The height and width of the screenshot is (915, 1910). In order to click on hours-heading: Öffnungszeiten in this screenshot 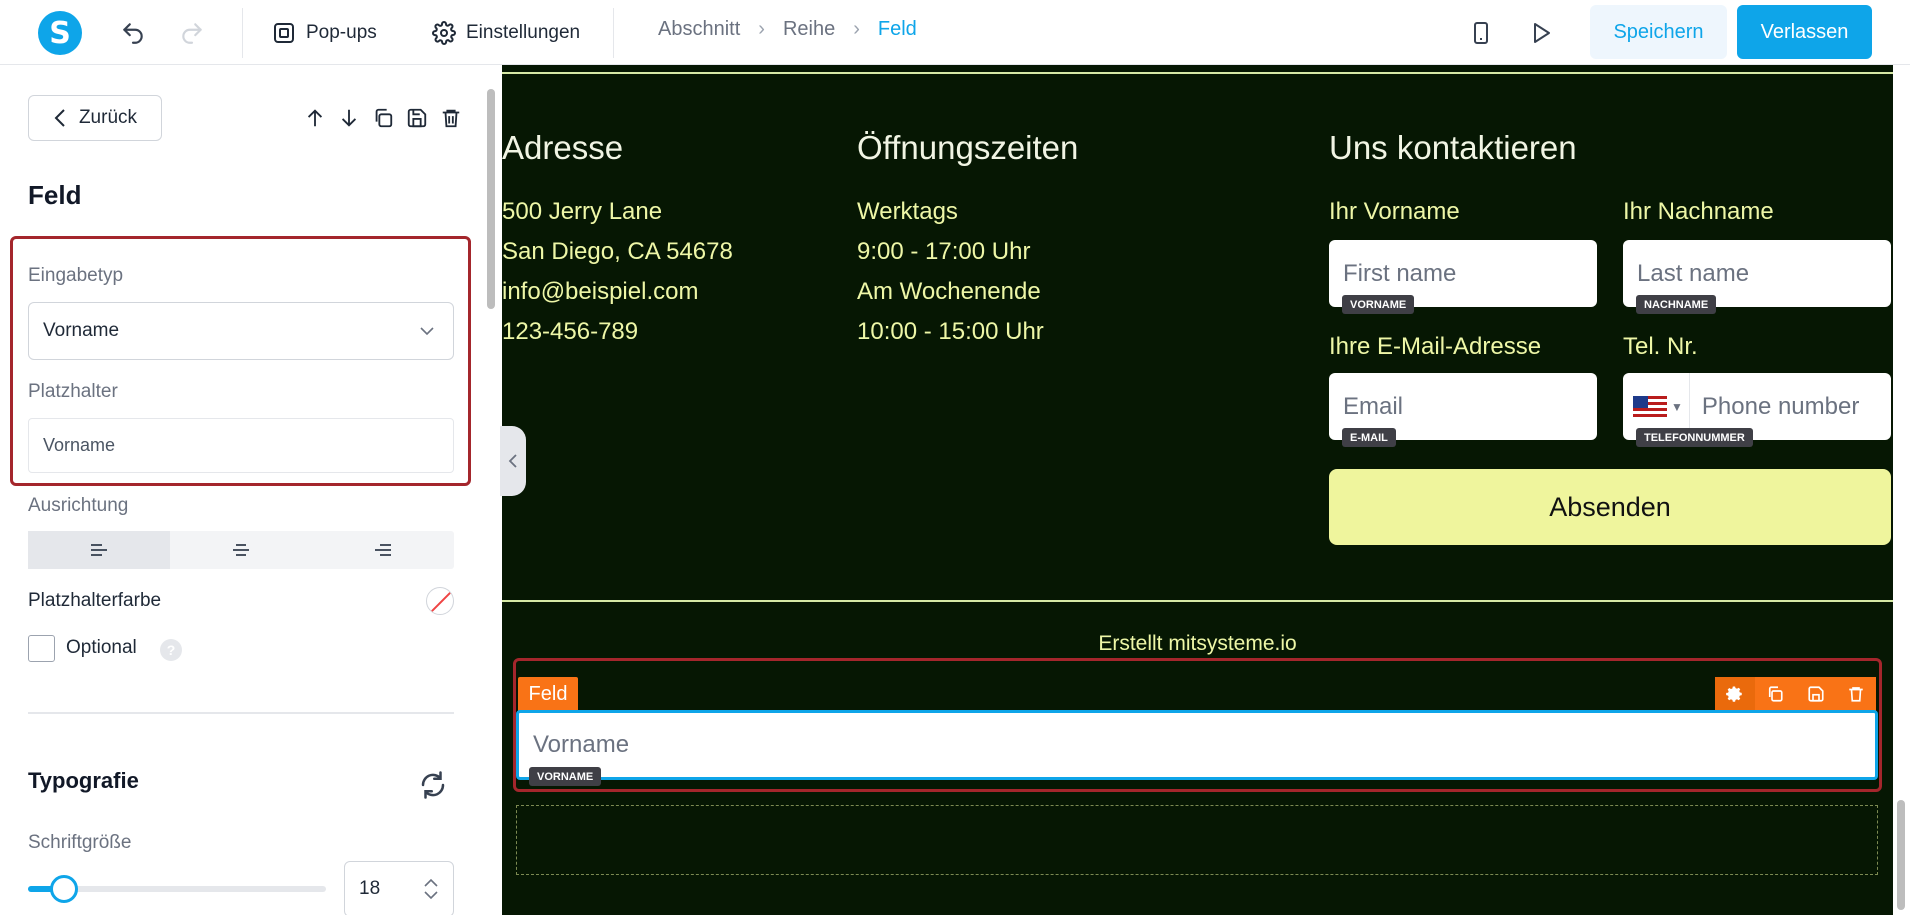, I will do `click(968, 147)`.